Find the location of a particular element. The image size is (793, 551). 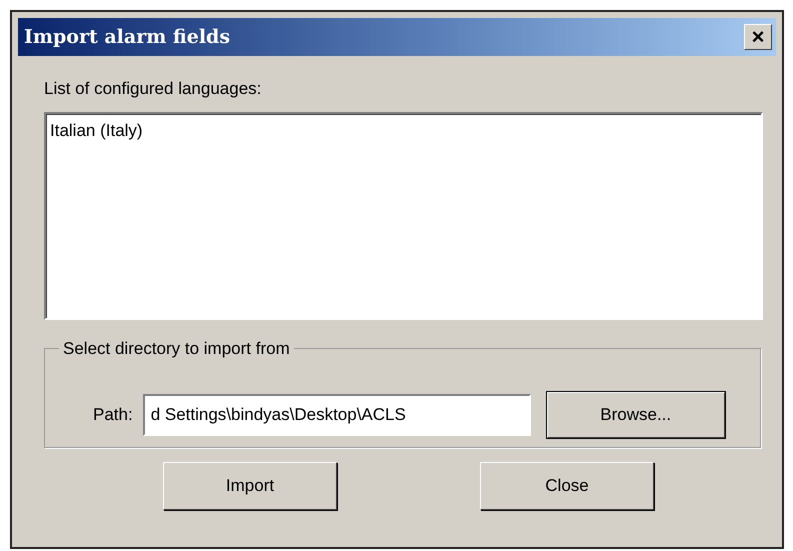

dialog-button: Close is located at coordinates (567, 486).